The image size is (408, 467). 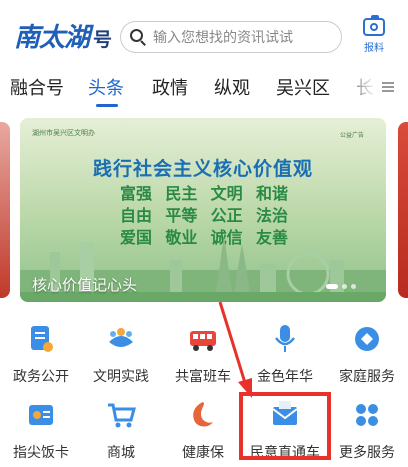 I want to click on value-word: 法治, so click(x=271, y=215).